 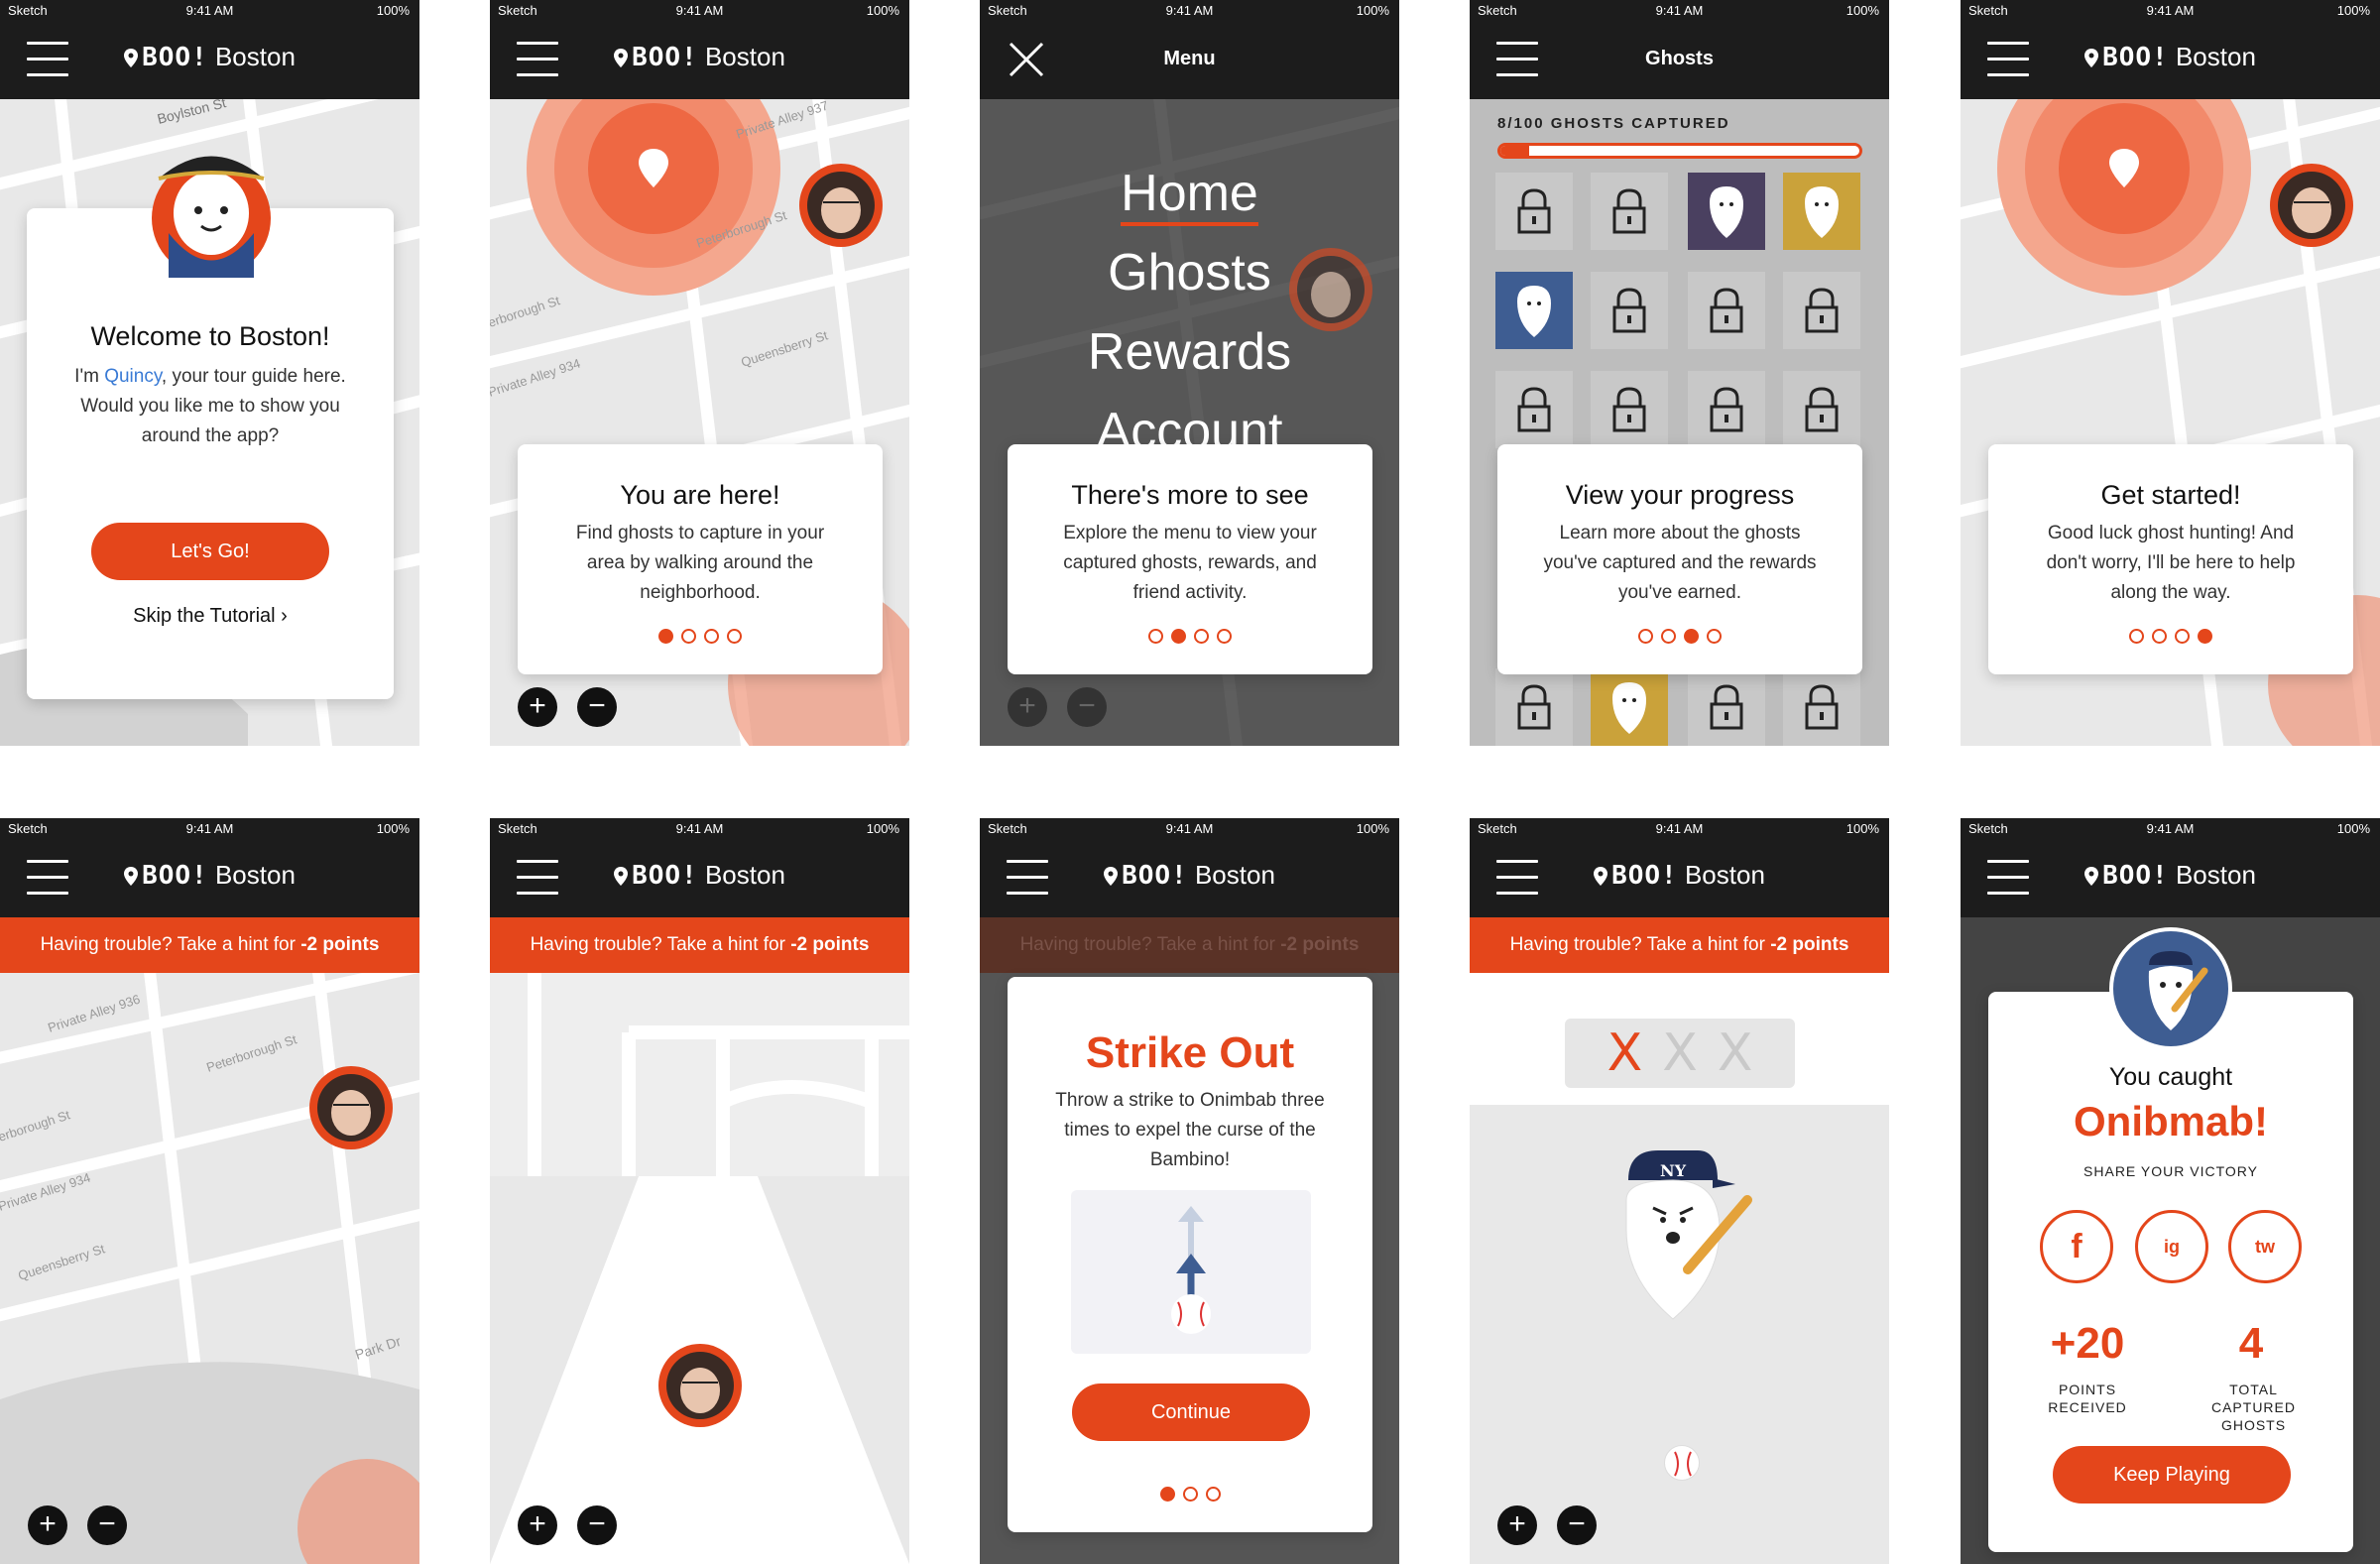 What do you see at coordinates (1191, 1272) in the screenshot?
I see `throw-illustration` at bounding box center [1191, 1272].